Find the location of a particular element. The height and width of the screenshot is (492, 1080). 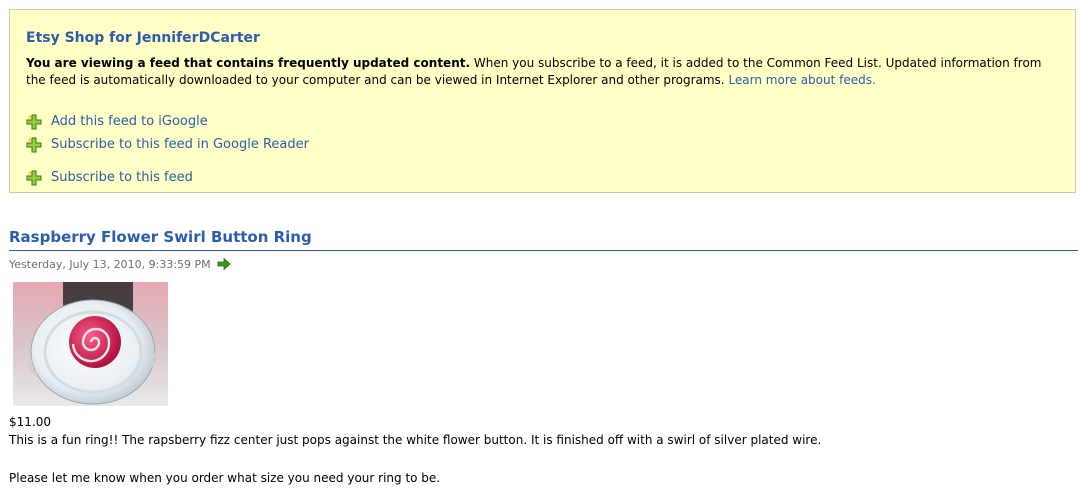

item-meta: Yesterday, July 13, 2010, 9:33:59 PM is located at coordinates (120, 264).